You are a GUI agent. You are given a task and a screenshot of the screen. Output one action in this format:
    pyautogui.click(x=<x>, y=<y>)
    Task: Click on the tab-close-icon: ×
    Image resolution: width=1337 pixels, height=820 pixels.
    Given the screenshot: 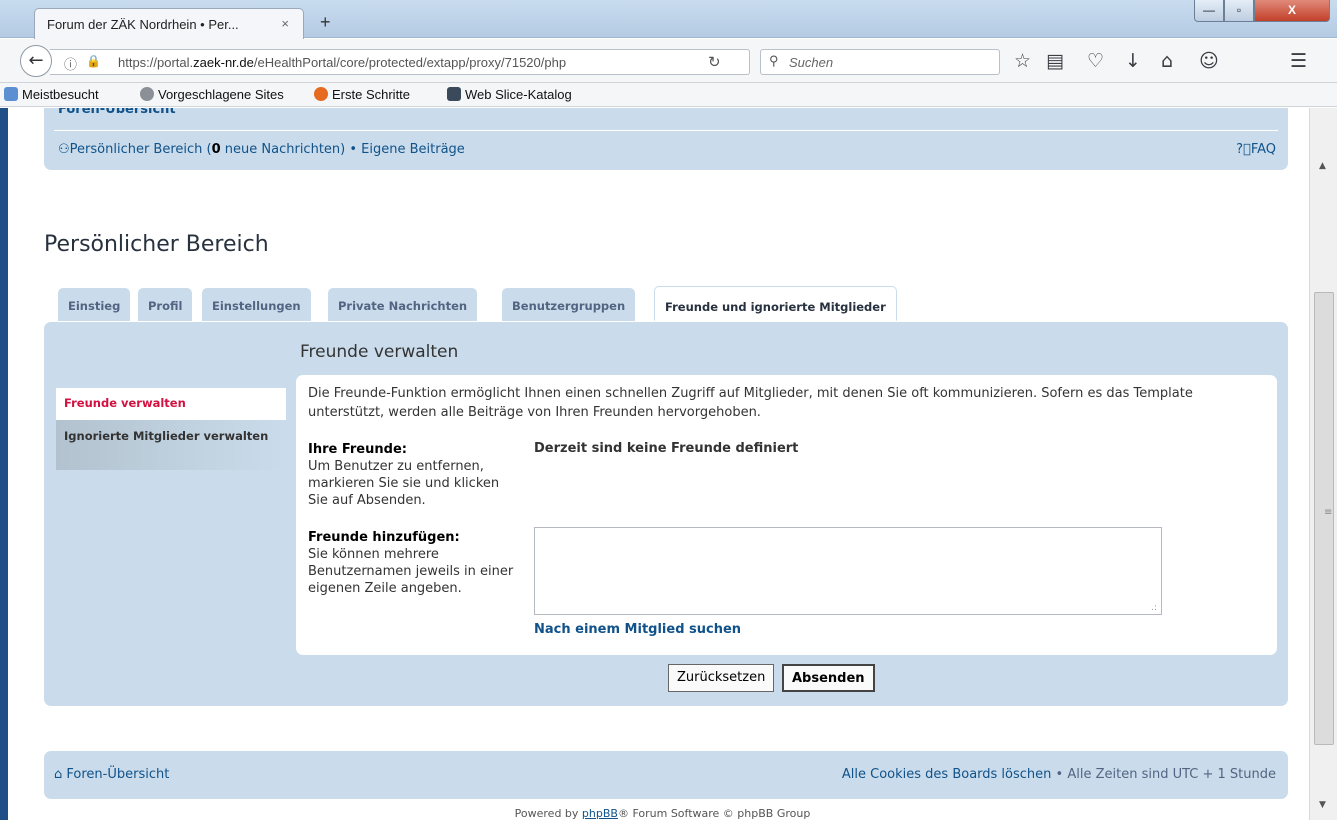 What is the action you would take?
    pyautogui.click(x=285, y=23)
    